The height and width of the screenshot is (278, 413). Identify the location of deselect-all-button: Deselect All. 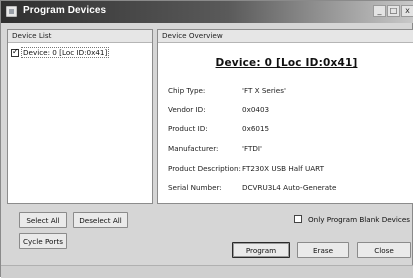
(100, 220).